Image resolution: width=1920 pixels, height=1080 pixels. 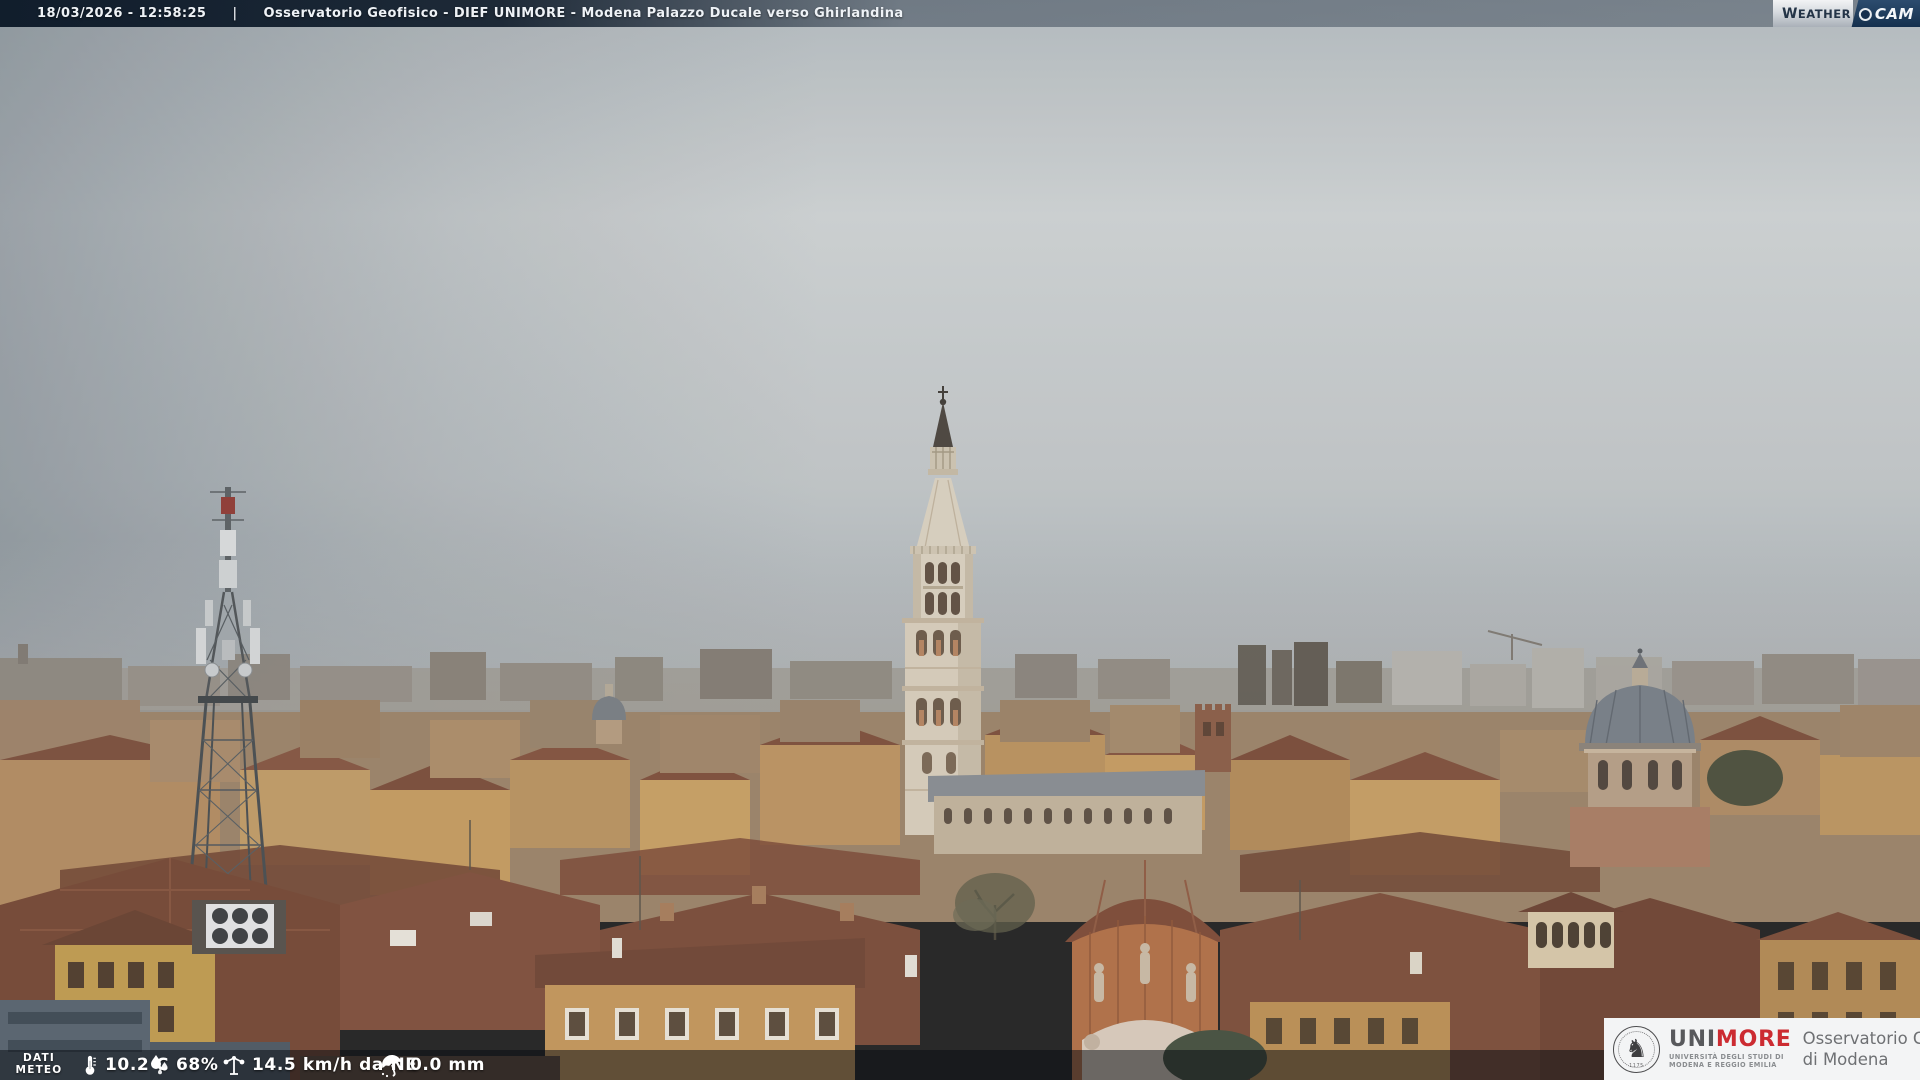 What do you see at coordinates (391, 1066) in the screenshot?
I see `umbrella-icon` at bounding box center [391, 1066].